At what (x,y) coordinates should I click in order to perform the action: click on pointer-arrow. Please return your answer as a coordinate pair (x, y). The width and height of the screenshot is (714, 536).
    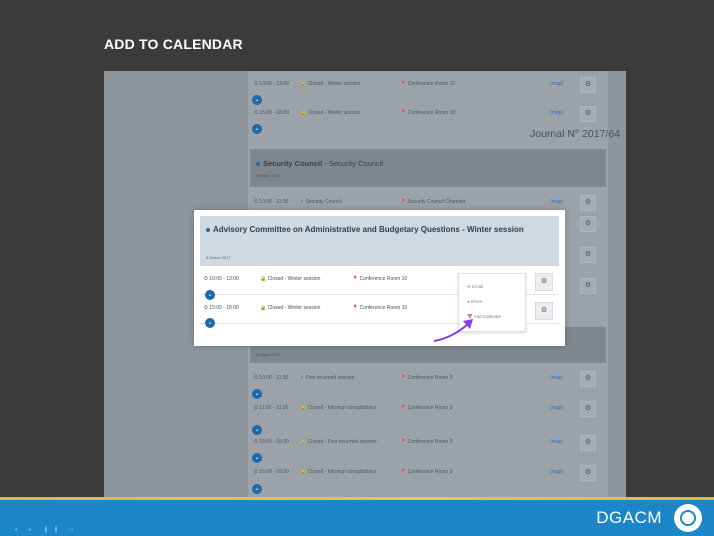
    Looking at the image, I should click on (453, 330).